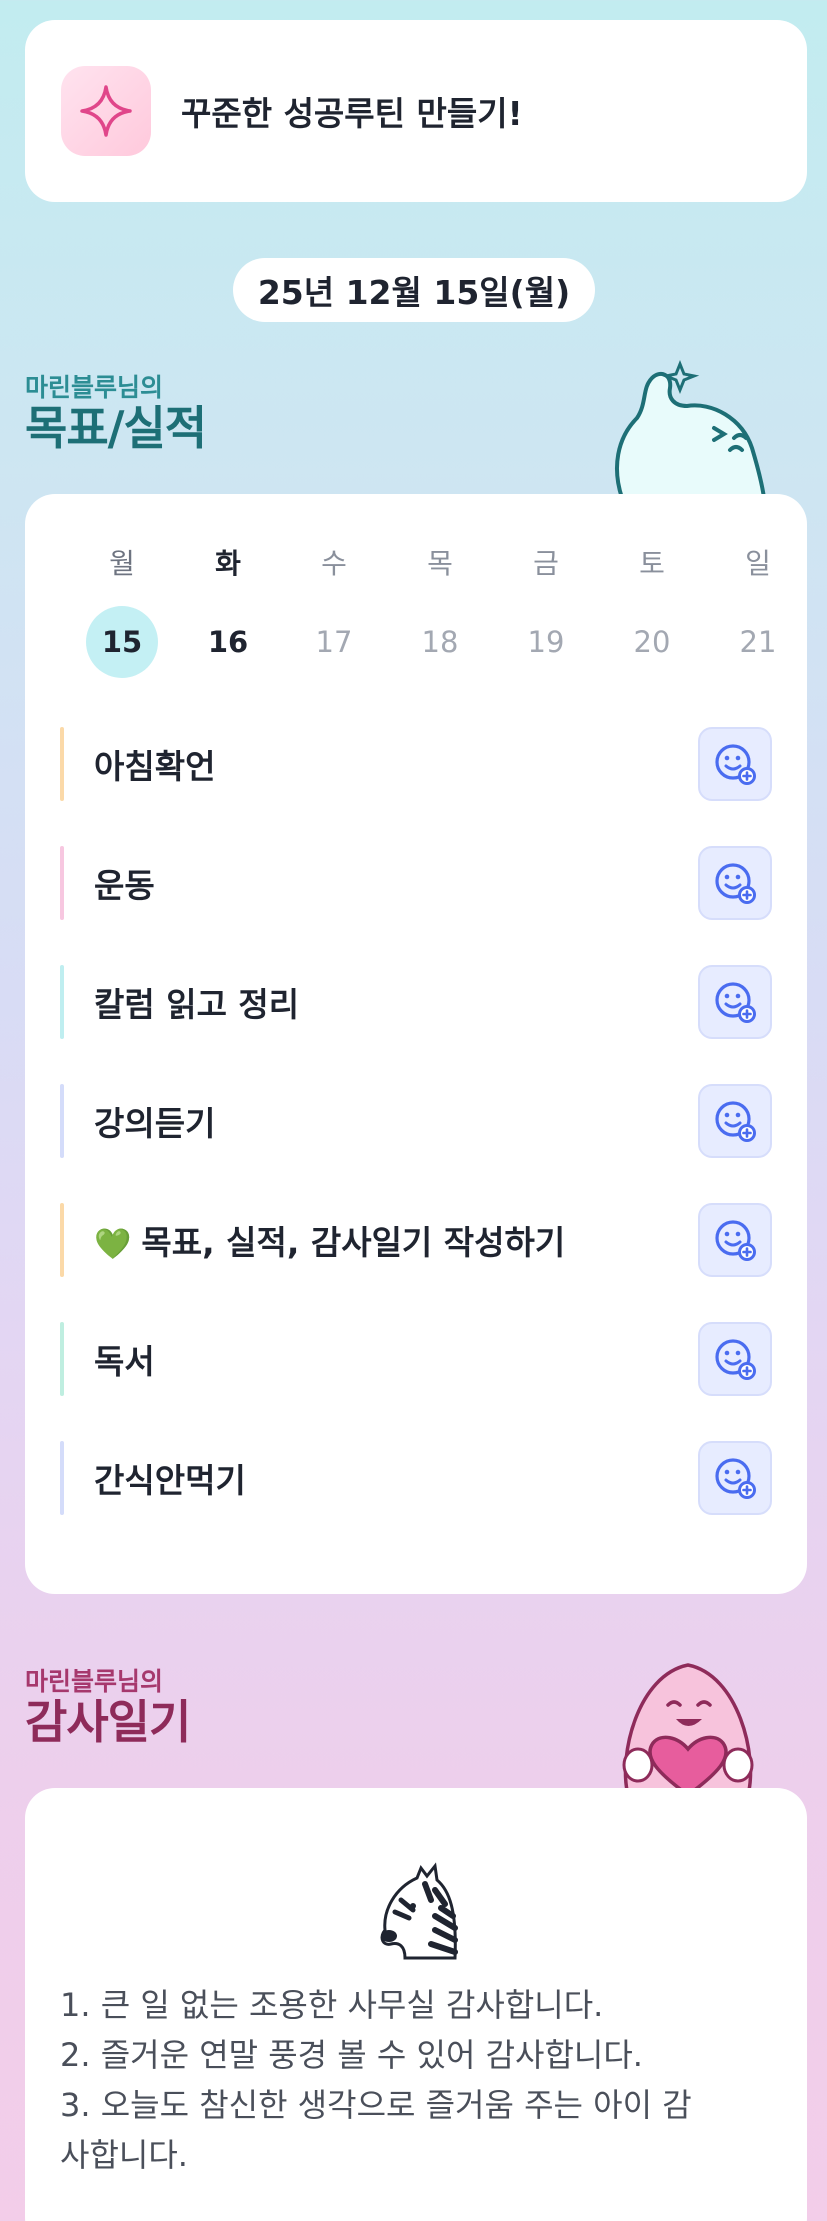 This screenshot has width=827, height=2221. I want to click on routine-banner-title: 꾸준한 성공루틴 만들기!, so click(352, 113).